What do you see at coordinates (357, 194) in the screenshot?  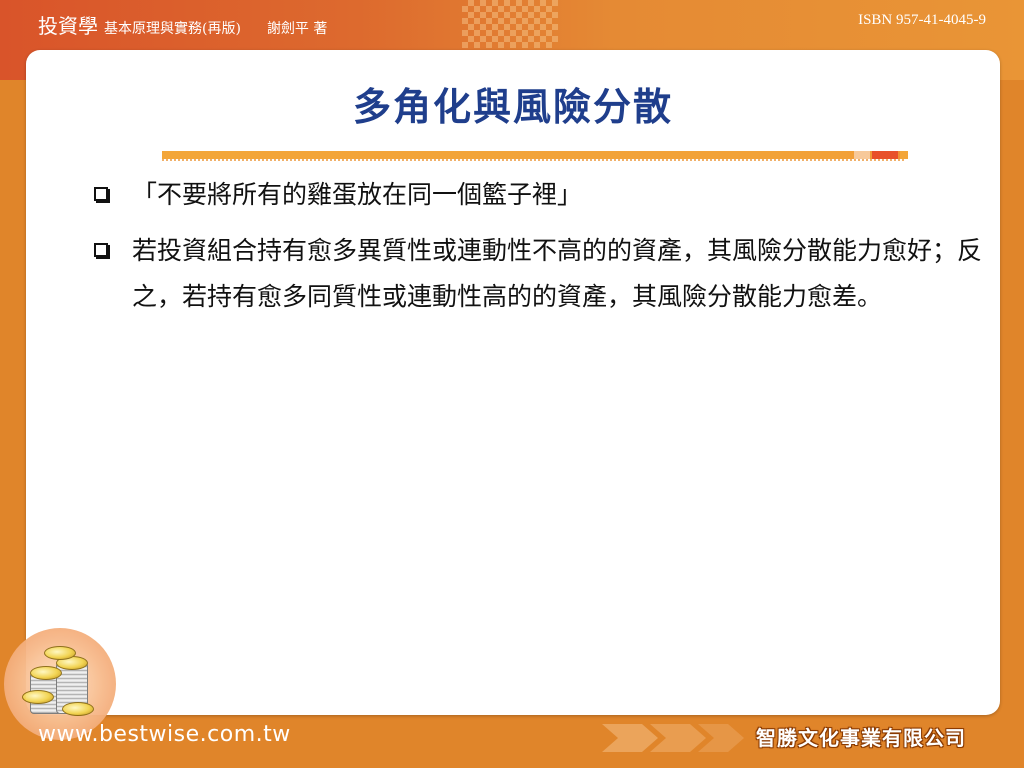 I see `bullet-text: 「不要將所有的雞蛋放在同一個籃子裡」` at bounding box center [357, 194].